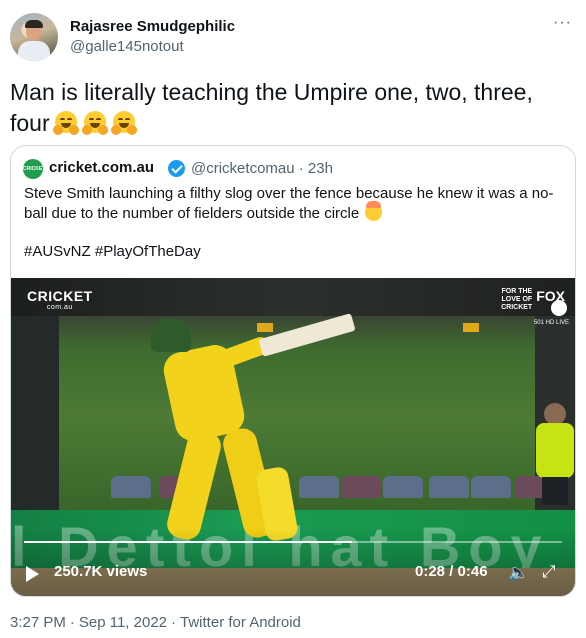  I want to click on emoji-row, so click(93, 124).